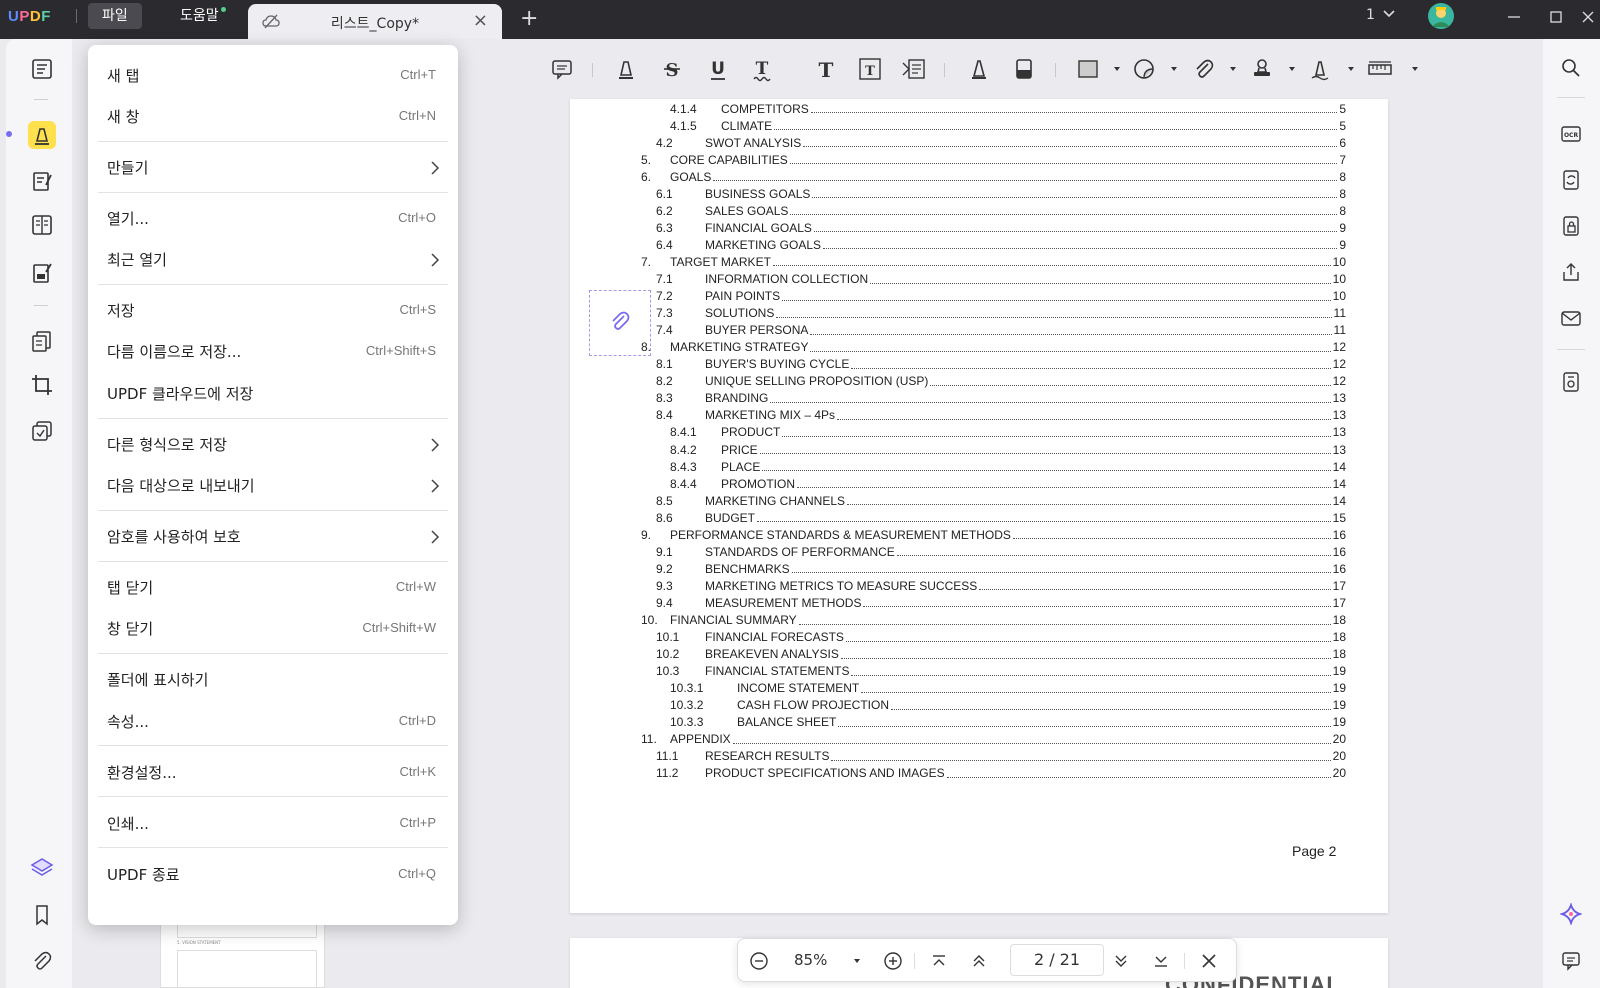  I want to click on toc-row: 8.4.2 PRICE 13, so click(1008, 449).